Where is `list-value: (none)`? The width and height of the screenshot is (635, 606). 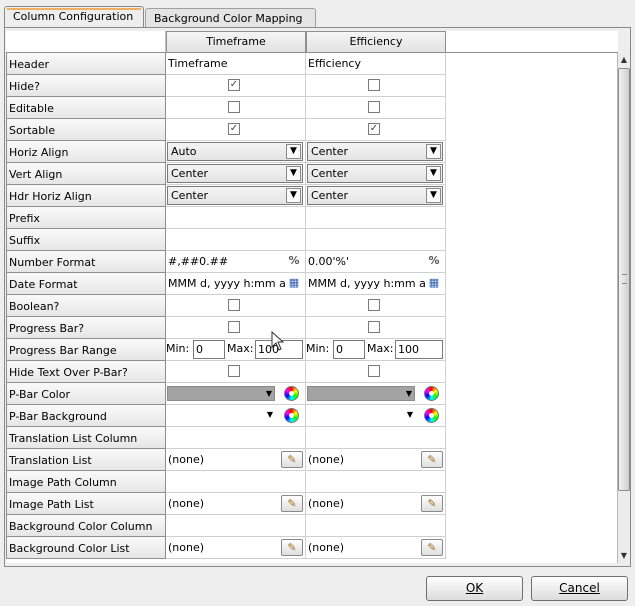
list-value: (none) is located at coordinates (326, 503).